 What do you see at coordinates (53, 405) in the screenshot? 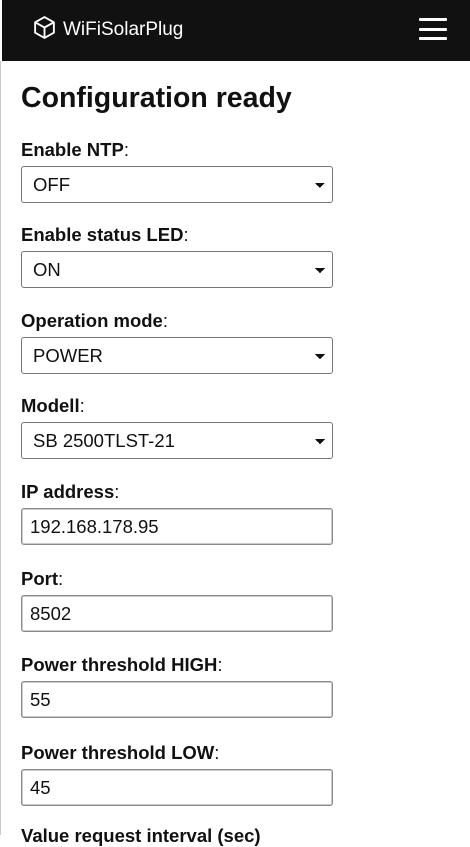
I see `modell-label: Modell:` at bounding box center [53, 405].